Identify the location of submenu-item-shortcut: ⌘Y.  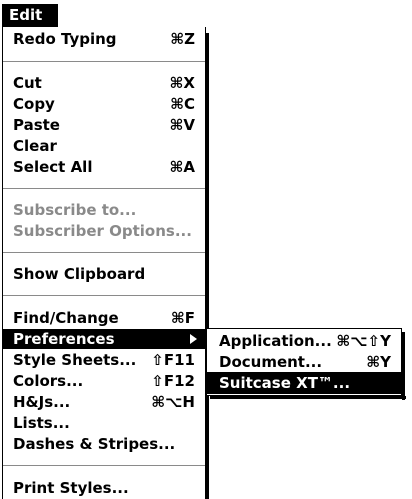
(378, 362).